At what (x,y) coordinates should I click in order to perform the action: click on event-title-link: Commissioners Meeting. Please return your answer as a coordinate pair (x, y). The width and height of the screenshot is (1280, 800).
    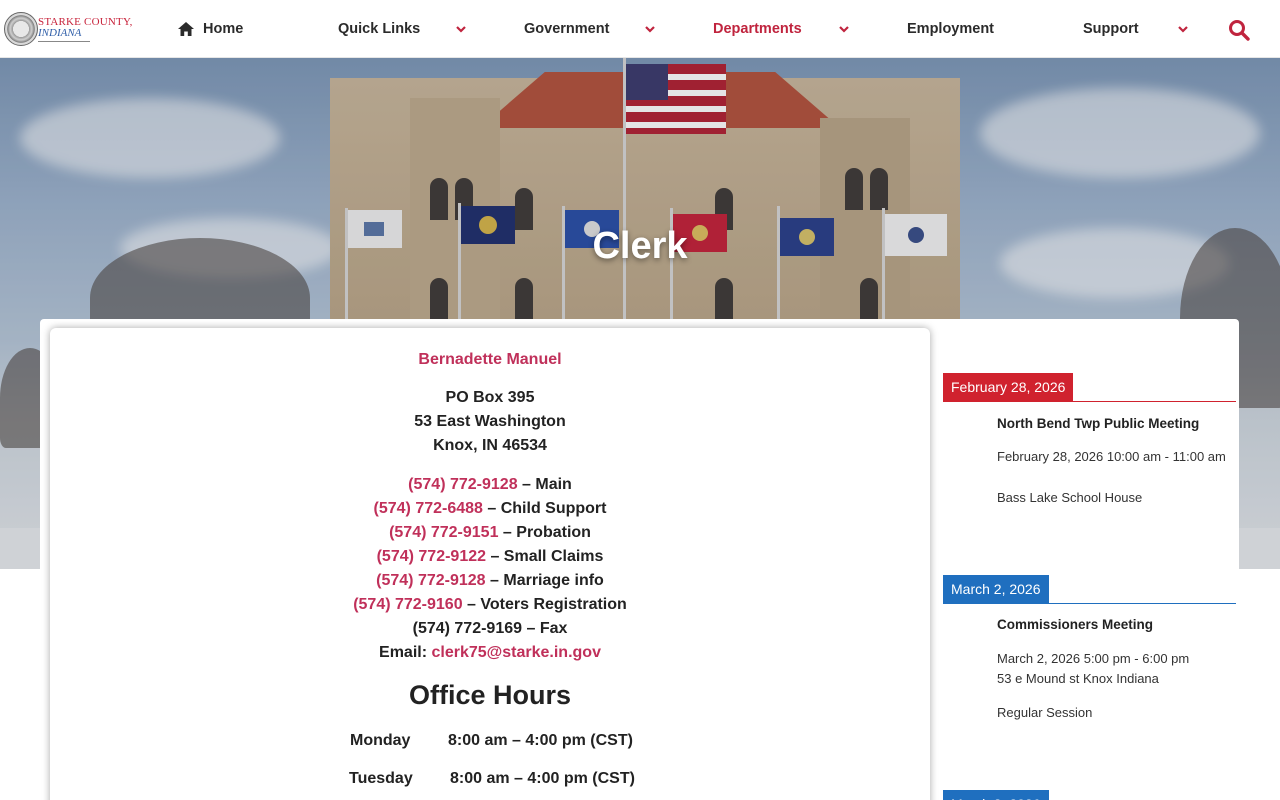
    Looking at the image, I should click on (1075, 624).